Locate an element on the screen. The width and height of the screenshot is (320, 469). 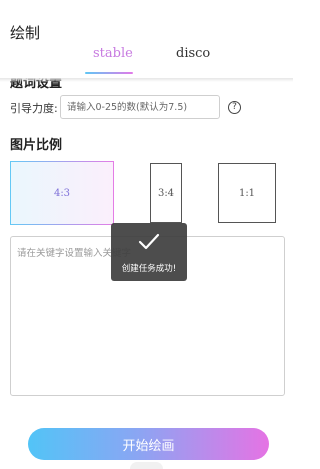
ratio-option-label: 3:4 is located at coordinates (166, 193).